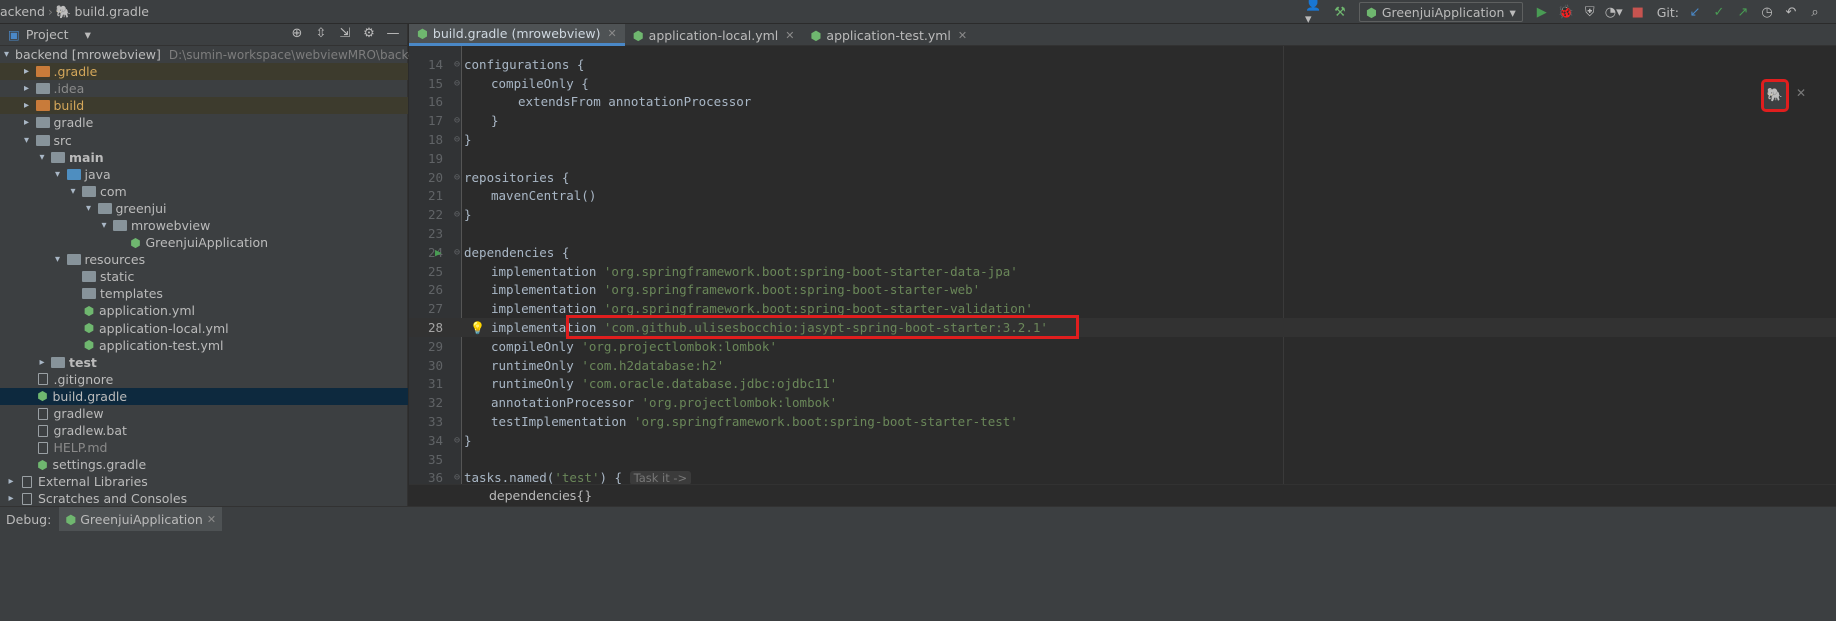 This screenshot has width=1836, height=621. I want to click on breadcrumb-item-project: ackend, so click(22, 11).